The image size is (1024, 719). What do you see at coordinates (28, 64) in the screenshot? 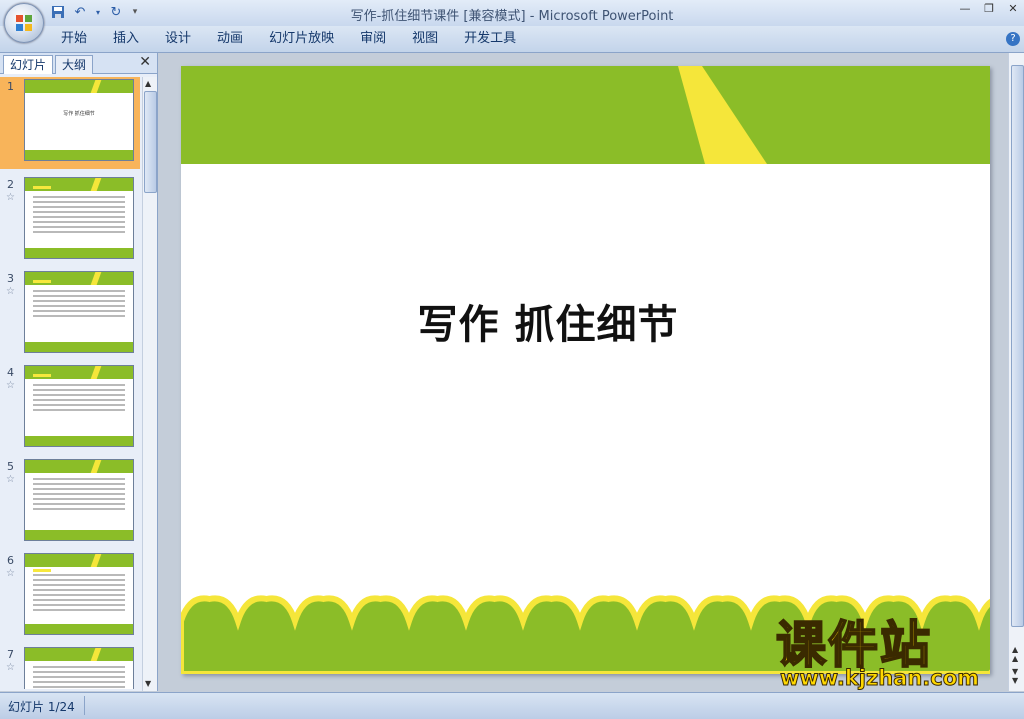
I see `tab-slides: 幻灯片` at bounding box center [28, 64].